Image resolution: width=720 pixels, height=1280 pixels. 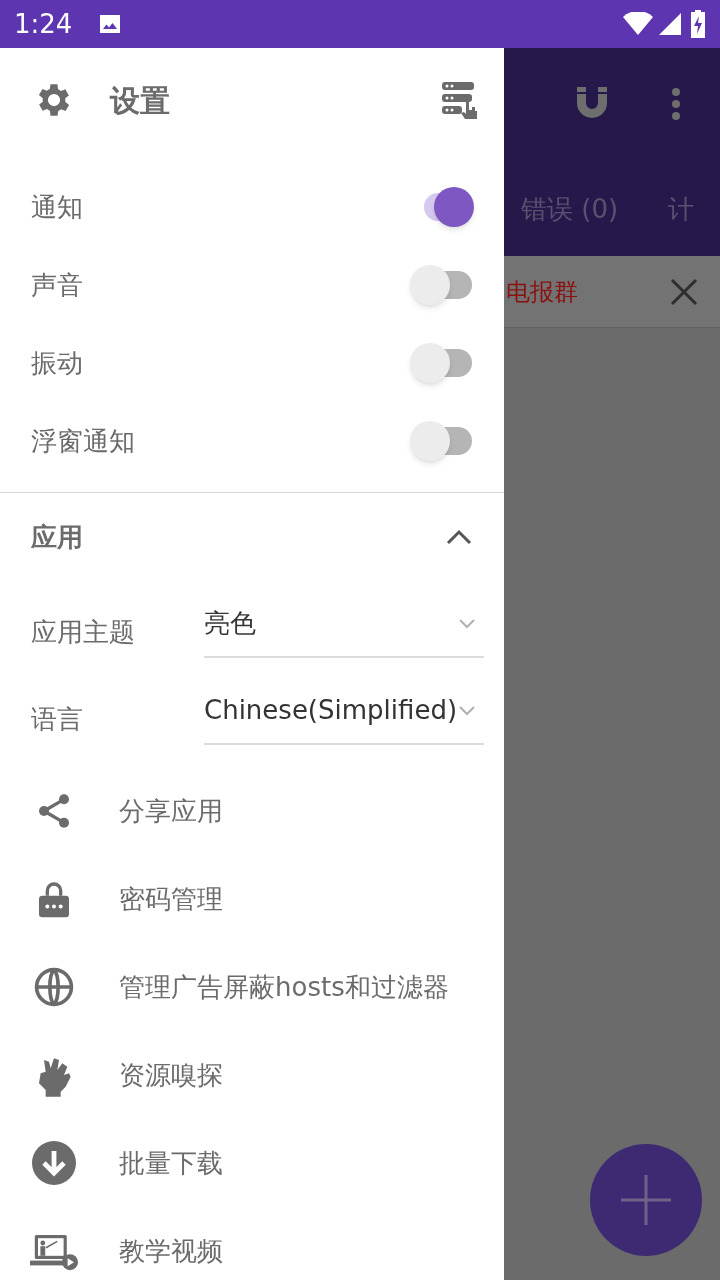 What do you see at coordinates (542, 292) in the screenshot?
I see `banner-text: 电报群` at bounding box center [542, 292].